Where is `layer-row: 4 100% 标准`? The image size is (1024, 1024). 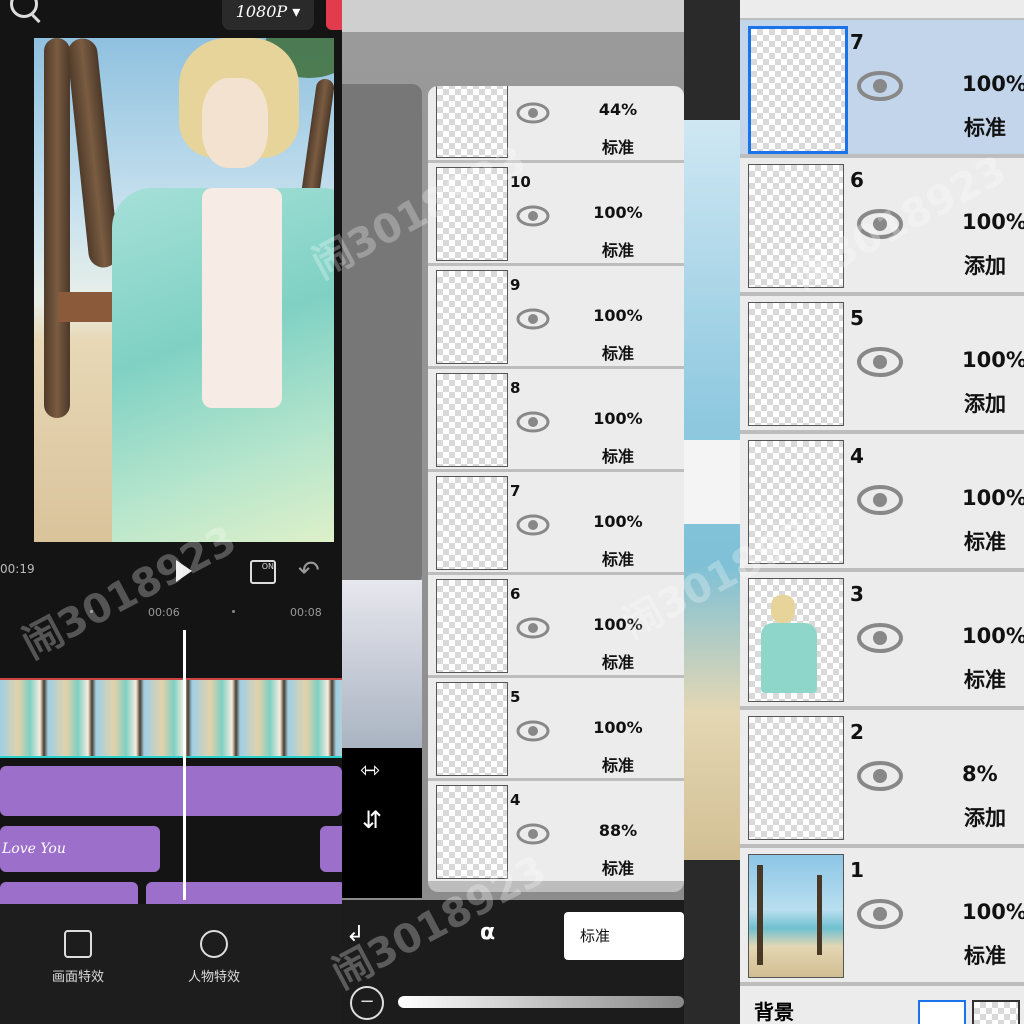 layer-row: 4 100% 标准 is located at coordinates (882, 503).